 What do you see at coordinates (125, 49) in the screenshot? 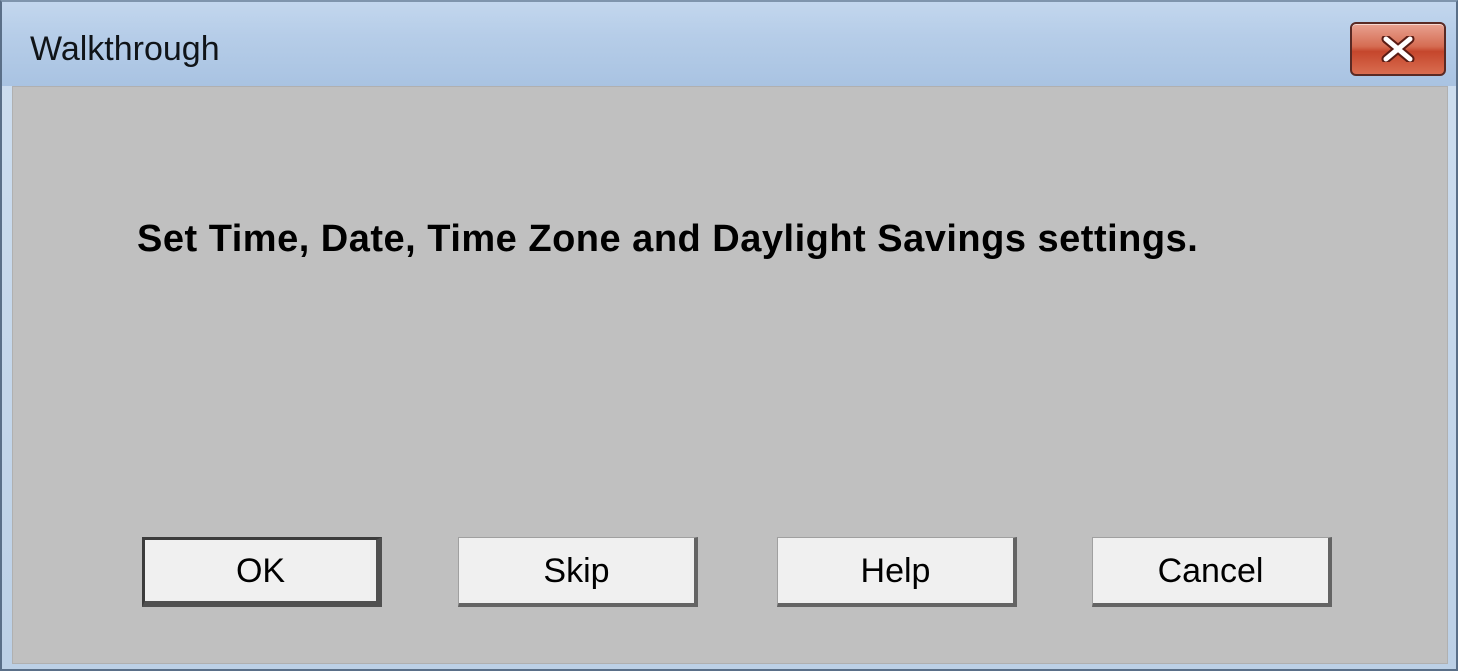
I see `window-title: Walkthrough` at bounding box center [125, 49].